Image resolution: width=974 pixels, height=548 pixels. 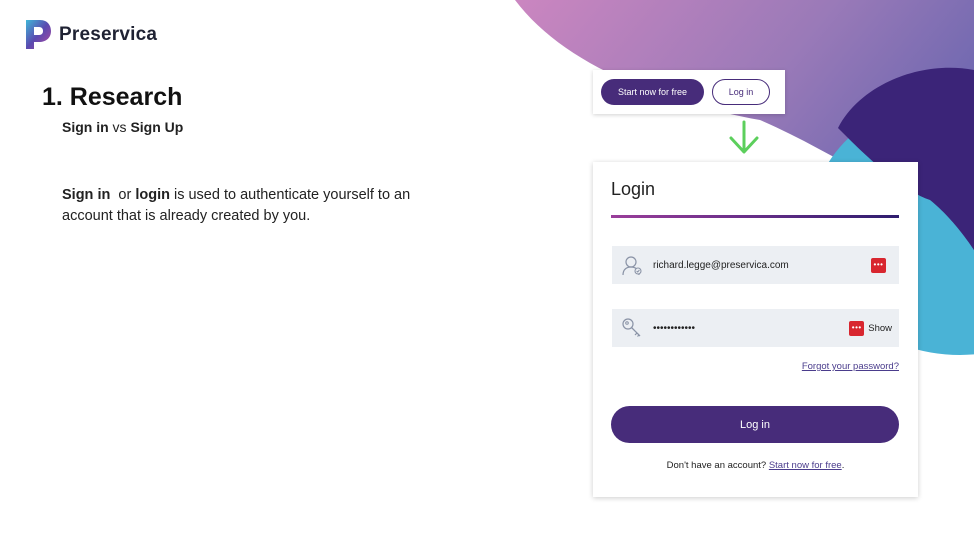 What do you see at coordinates (108, 34) in the screenshot?
I see `brand-name: Preservica` at bounding box center [108, 34].